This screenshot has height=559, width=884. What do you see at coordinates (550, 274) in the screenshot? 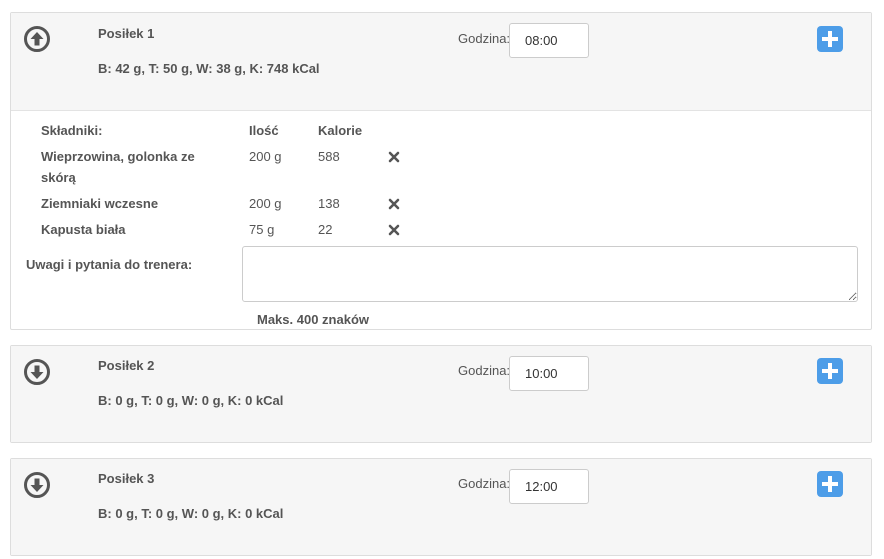
I see `notes-textarea` at bounding box center [550, 274].